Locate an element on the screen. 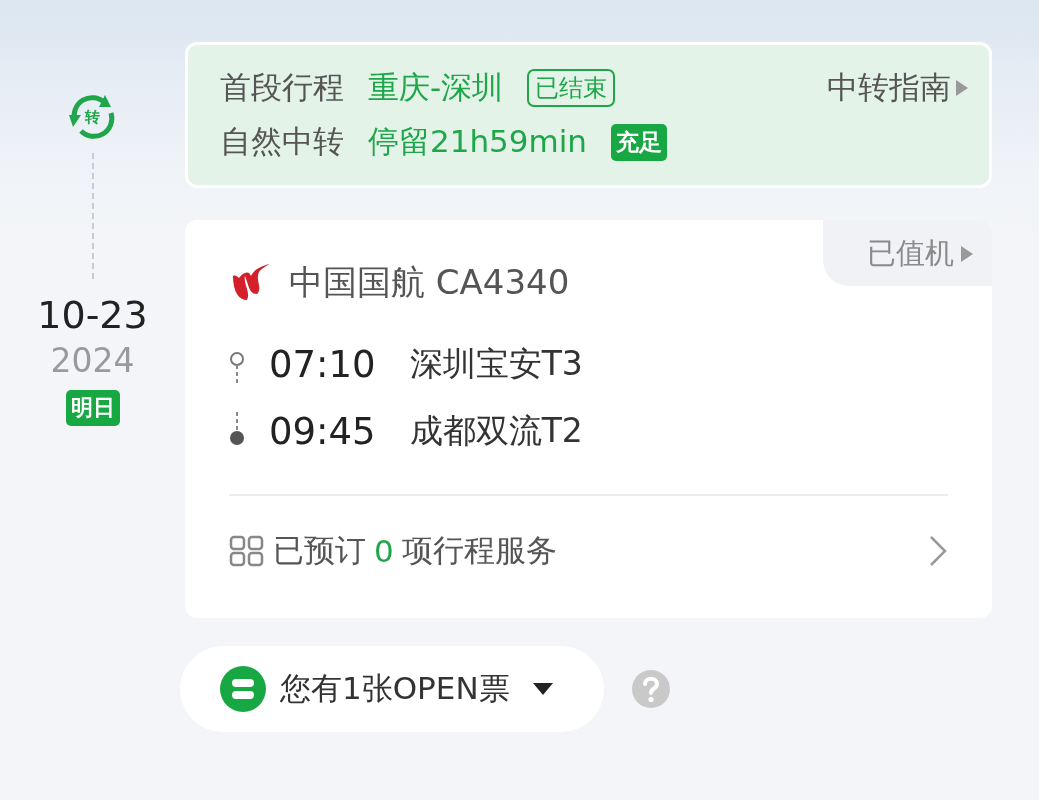 The width and height of the screenshot is (1039, 800). airport-name: 深圳宝安T3 is located at coordinates (496, 364).